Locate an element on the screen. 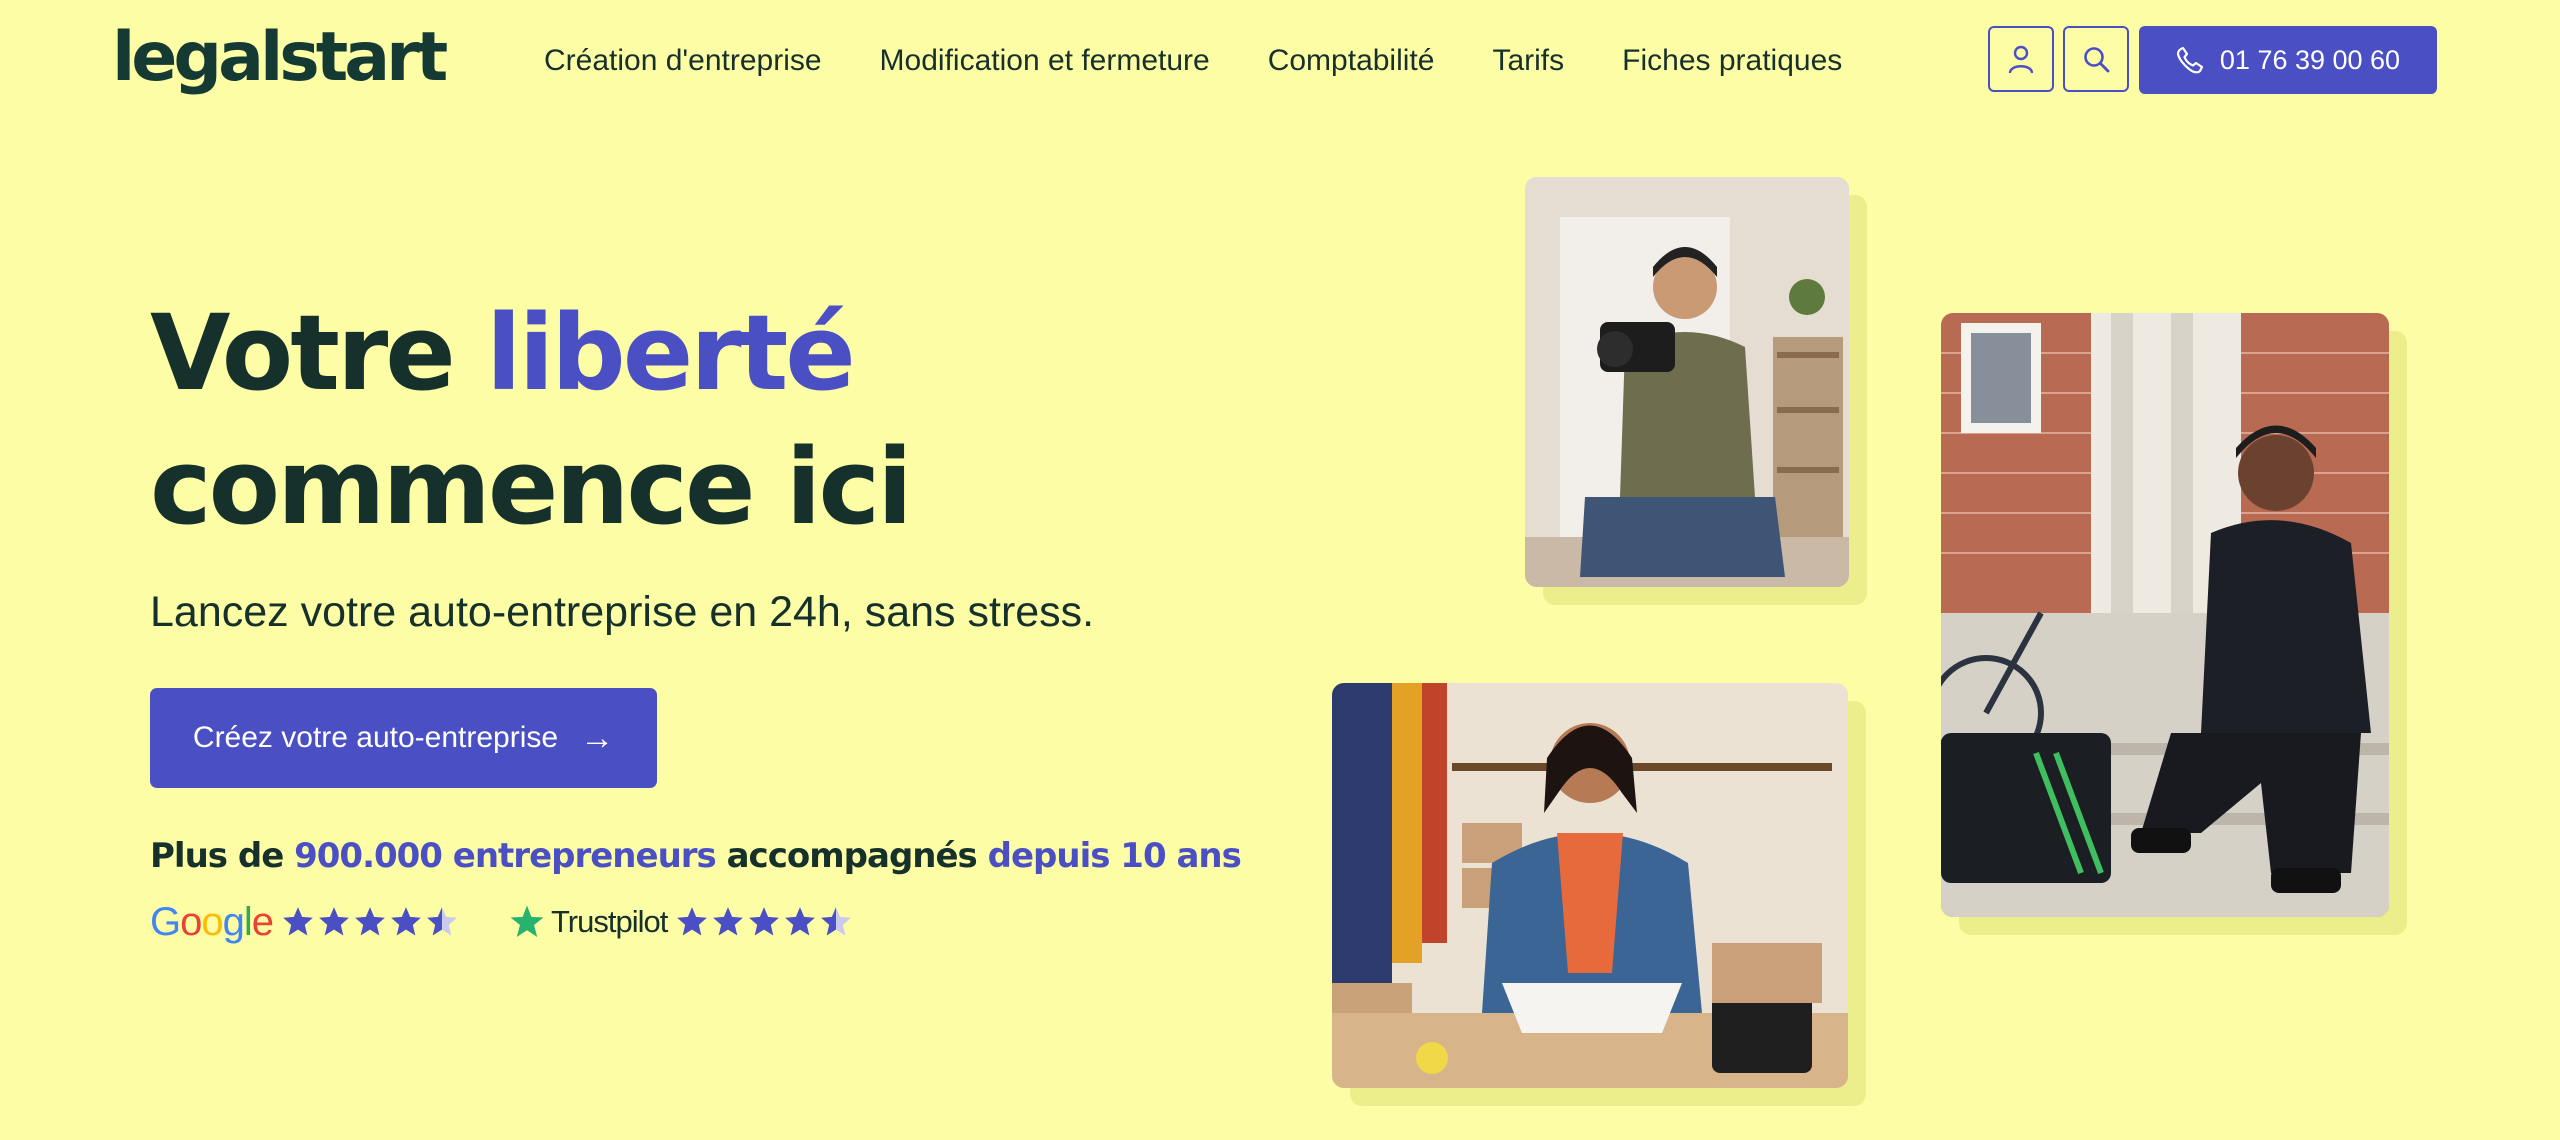  user-icon is located at coordinates (2021, 59).